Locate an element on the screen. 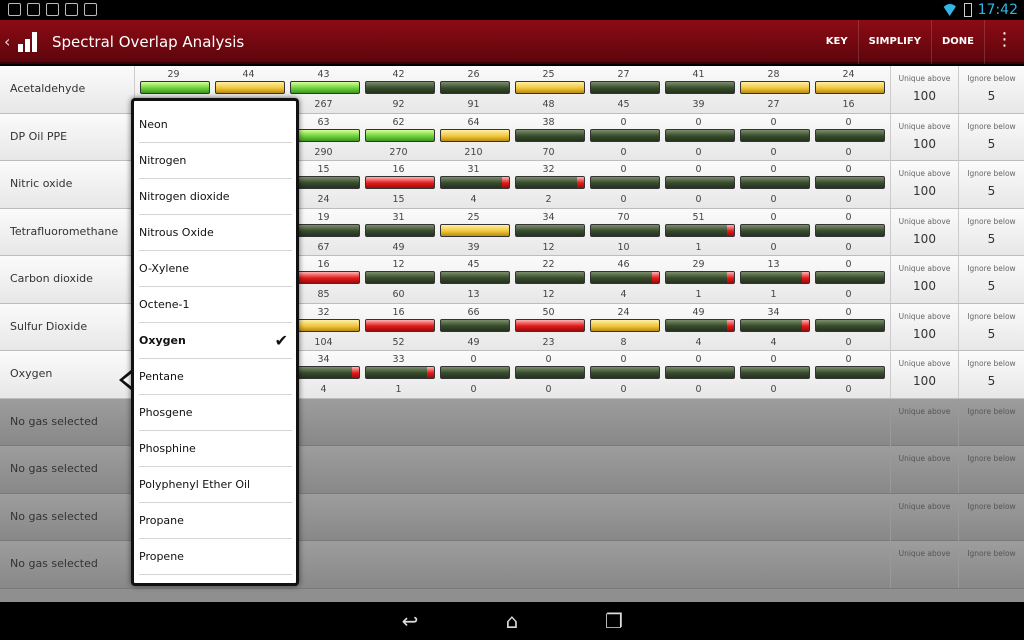 The height and width of the screenshot is (640, 1024). download-icon is located at coordinates (14, 9).